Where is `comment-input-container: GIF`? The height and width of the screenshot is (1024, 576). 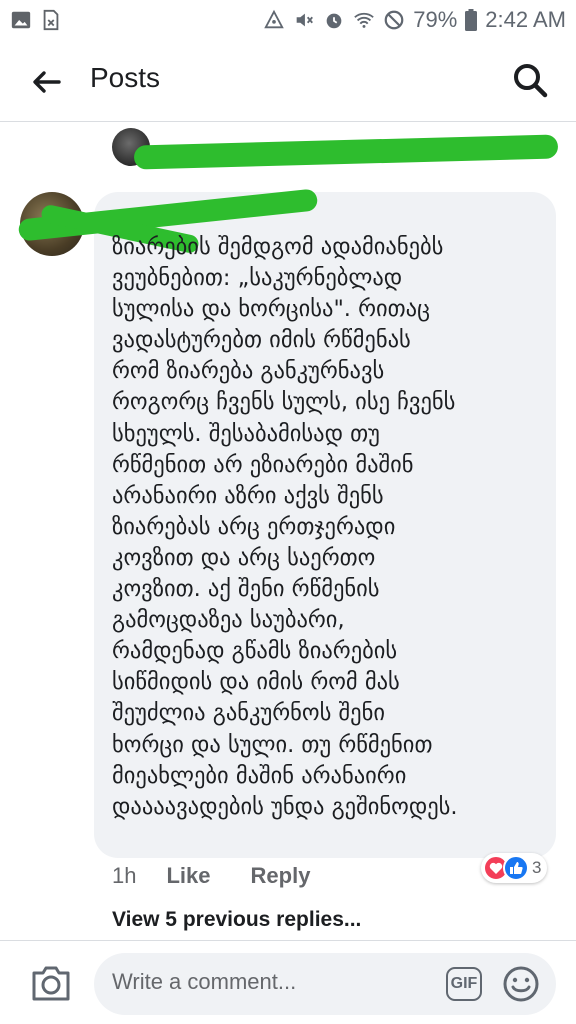
comment-input-container: GIF is located at coordinates (325, 984).